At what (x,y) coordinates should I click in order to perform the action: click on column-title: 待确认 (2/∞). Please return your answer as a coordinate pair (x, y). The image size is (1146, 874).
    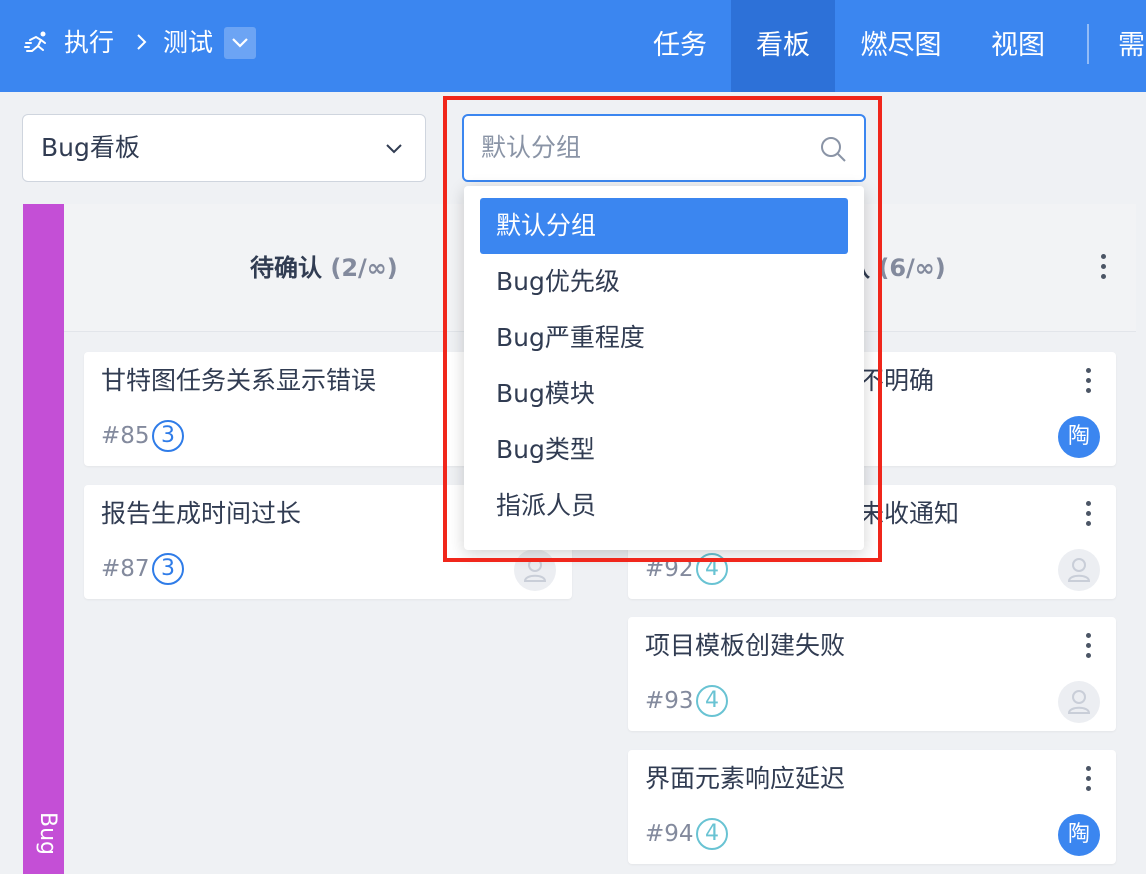
    Looking at the image, I should click on (324, 268).